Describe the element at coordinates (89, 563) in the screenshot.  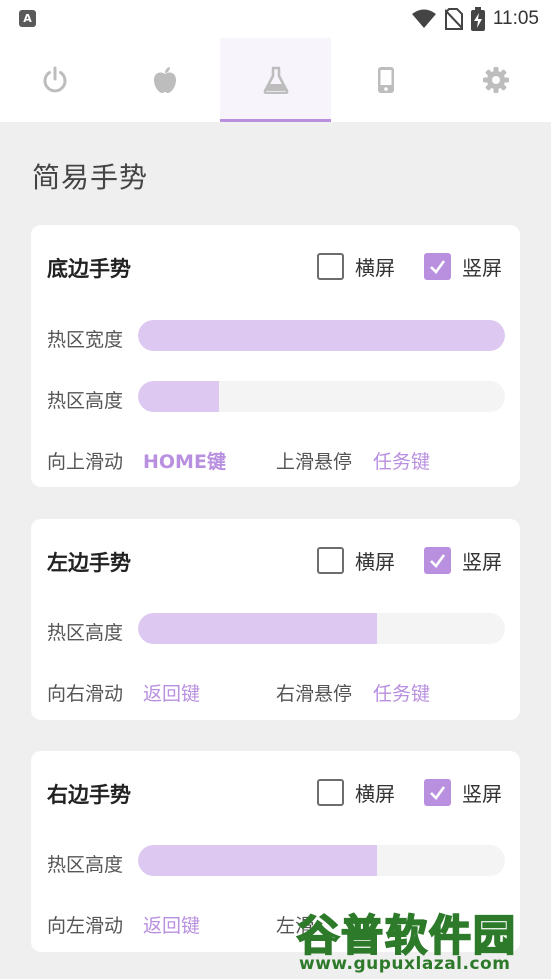
I see `card-title: 左边手势` at that location.